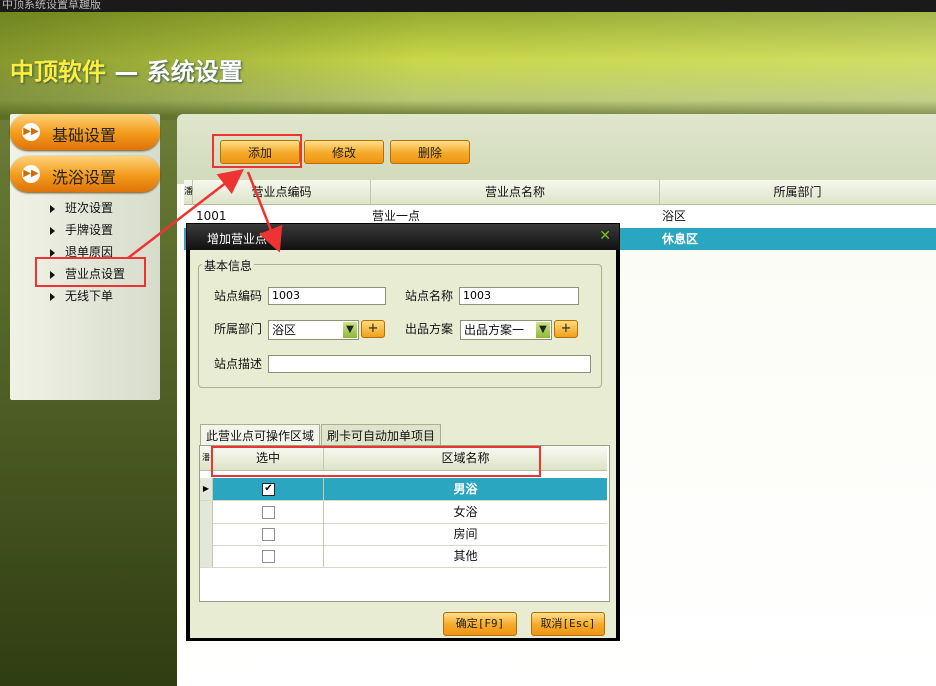  What do you see at coordinates (89, 230) in the screenshot?
I see `sidebar-item-label: 手牌设置` at bounding box center [89, 230].